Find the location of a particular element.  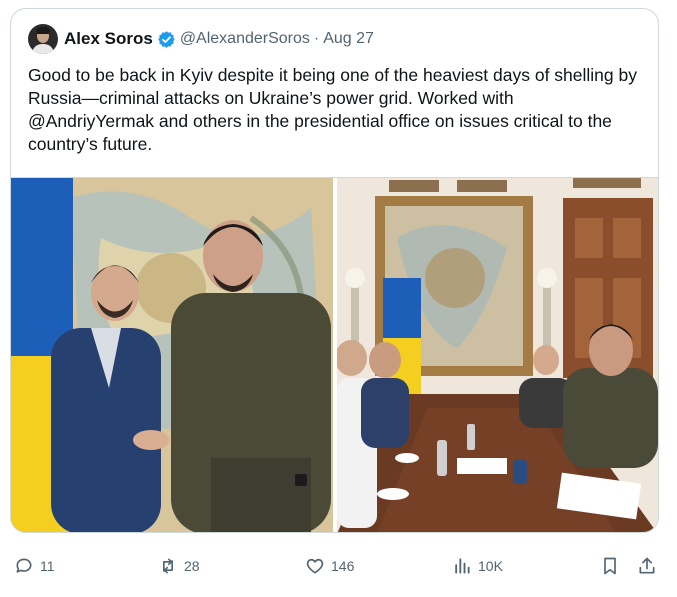

reply-icon is located at coordinates (24, 565).